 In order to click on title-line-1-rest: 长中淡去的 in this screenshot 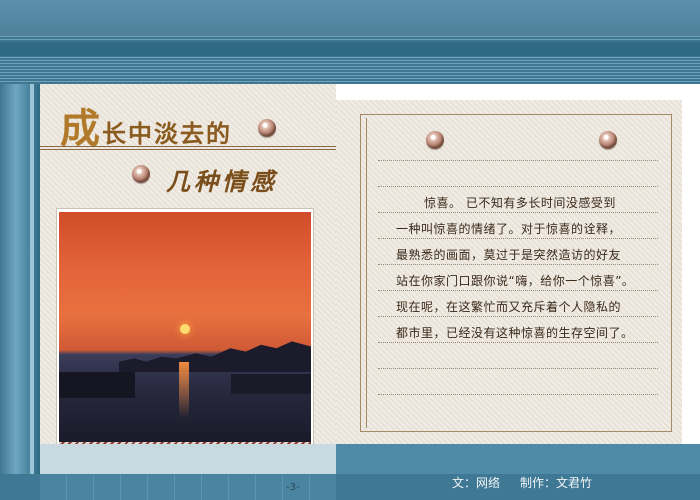, I will do `click(167, 133)`.